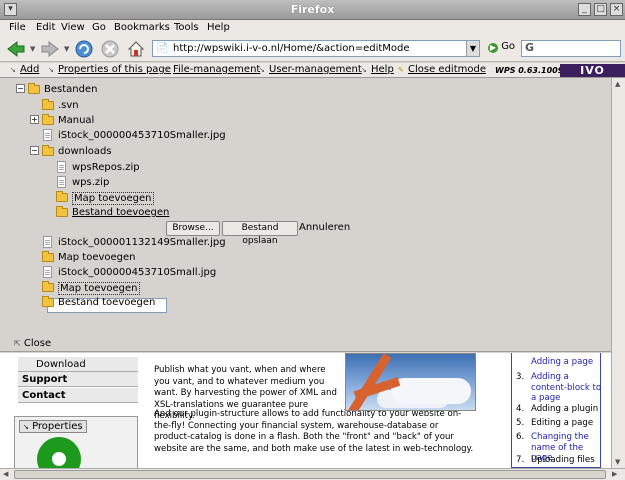 This screenshot has height=480, width=625. Describe the element at coordinates (186, 27) in the screenshot. I see `menu-tools: Tools` at that location.